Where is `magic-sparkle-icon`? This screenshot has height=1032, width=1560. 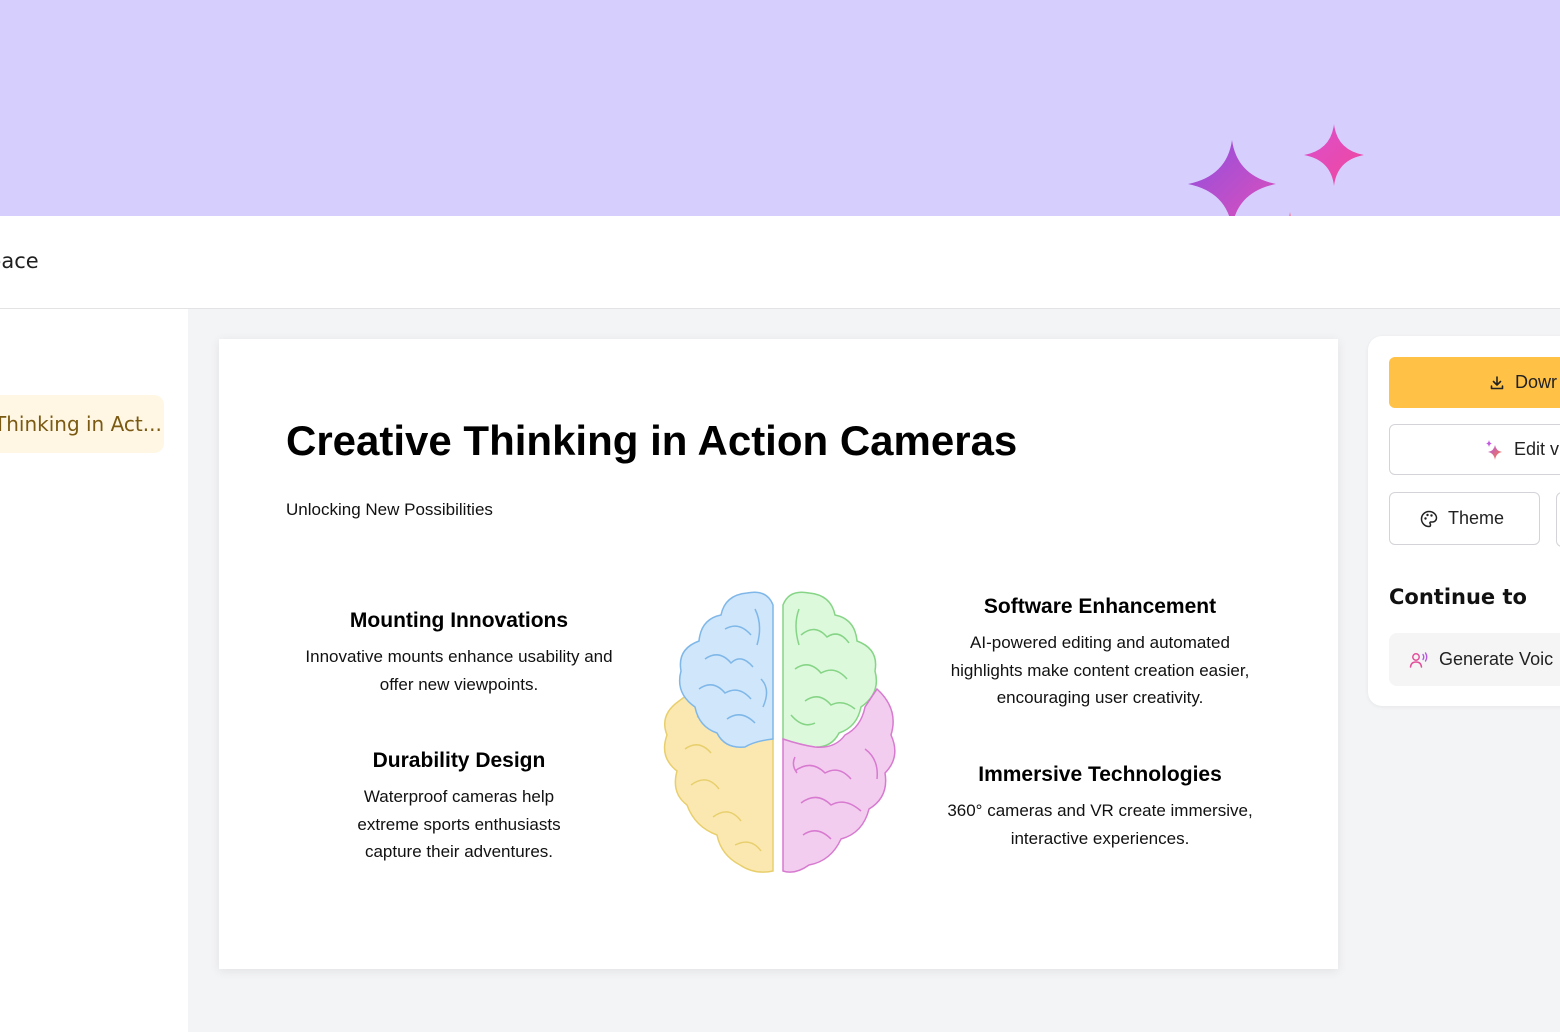
magic-sparkle-icon is located at coordinates (1494, 450).